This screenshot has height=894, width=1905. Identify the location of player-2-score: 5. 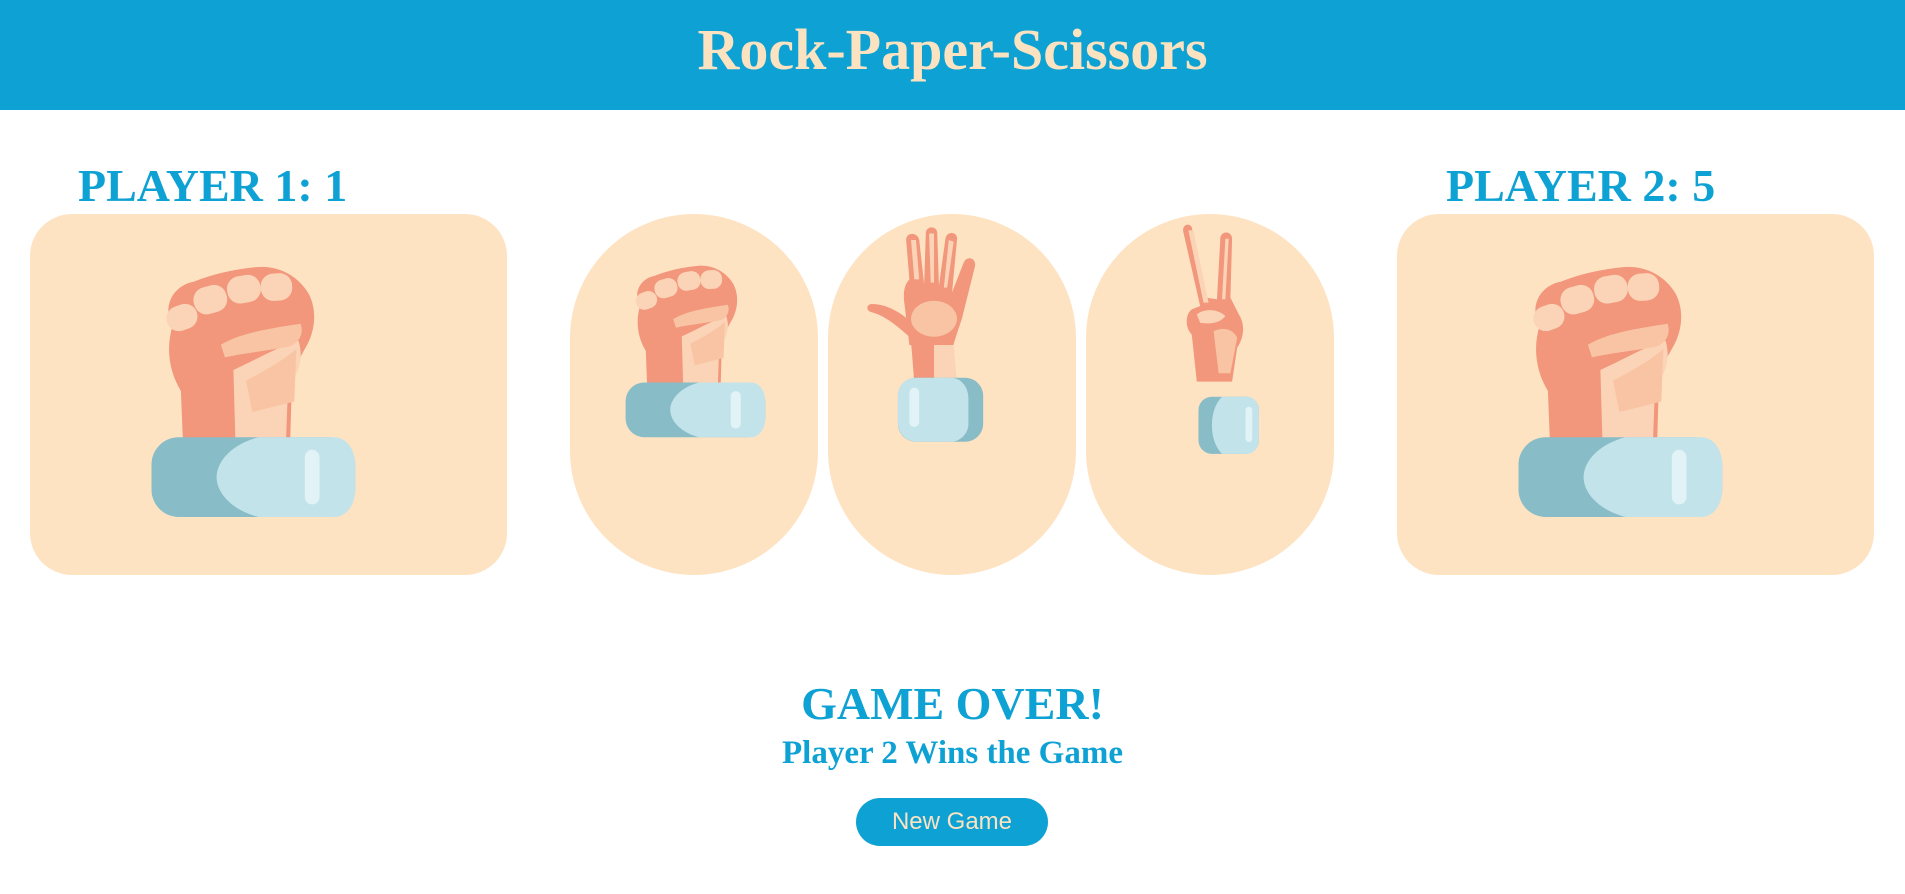
(1704, 185).